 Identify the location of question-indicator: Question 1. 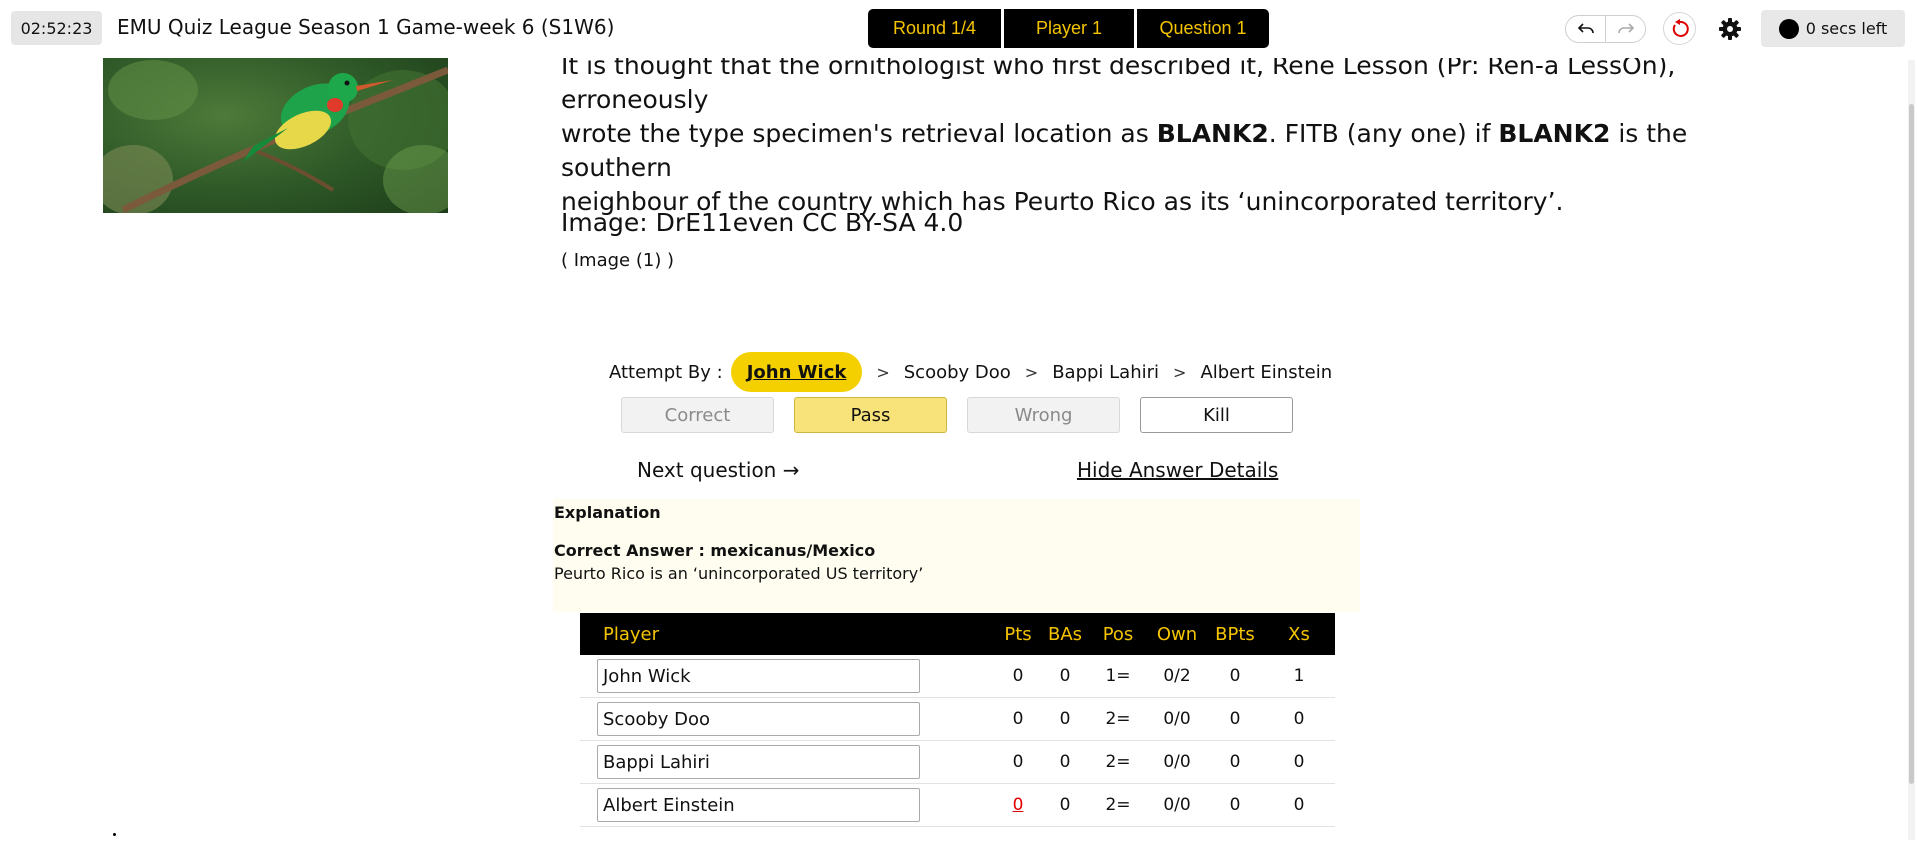
(1203, 28).